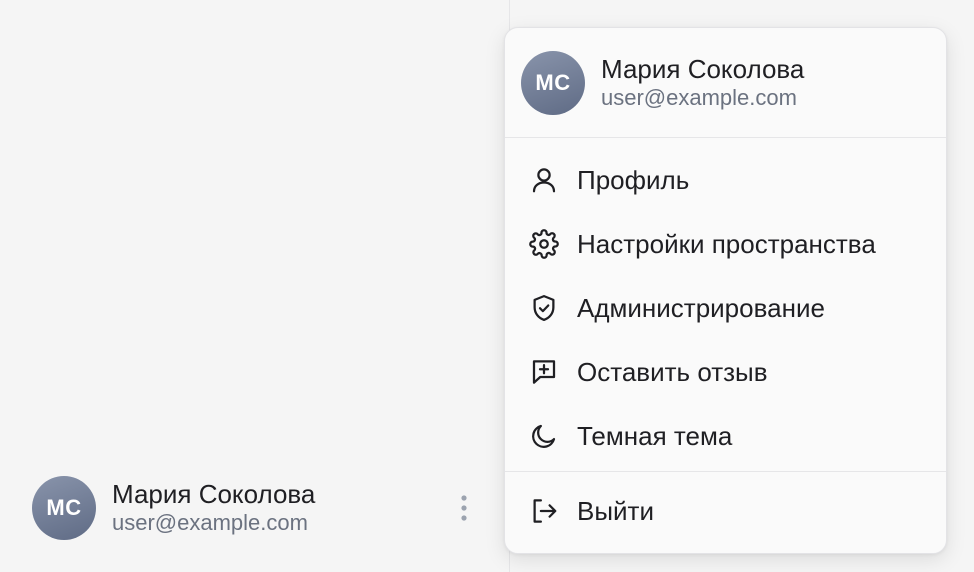 The height and width of the screenshot is (572, 974). What do you see at coordinates (210, 522) in the screenshot?
I see `user-email: user@example.com` at bounding box center [210, 522].